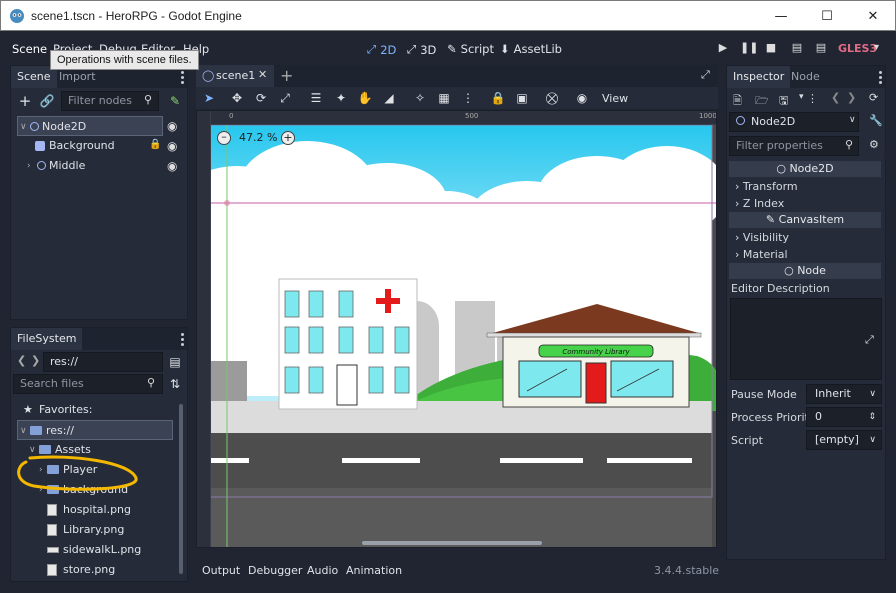 Image resolution: width=896 pixels, height=593 pixels. I want to click on object-properties-icon: 🔧, so click(876, 120).